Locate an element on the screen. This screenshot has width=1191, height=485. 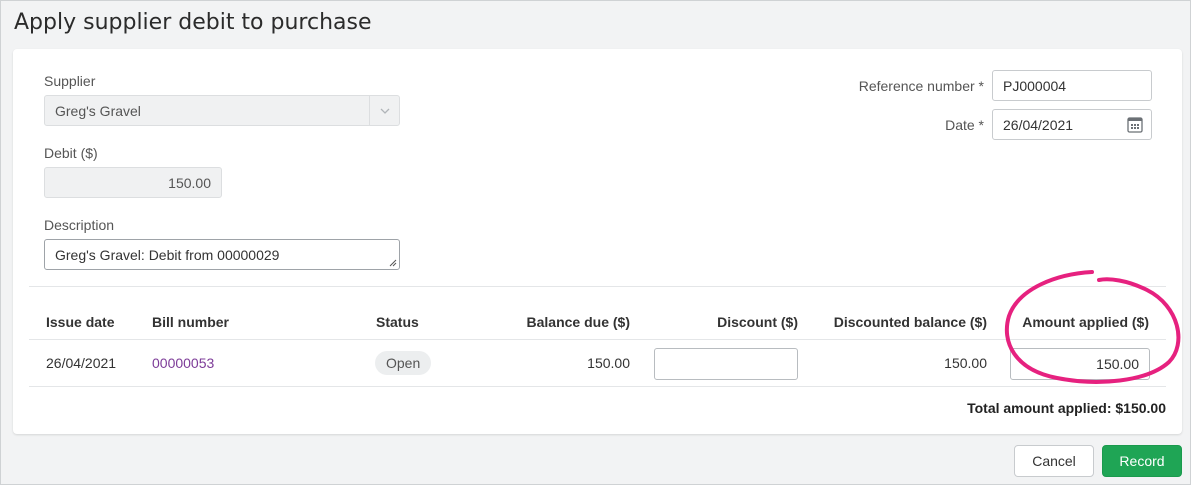
column-header-issue-date: Issue date is located at coordinates (80, 322).